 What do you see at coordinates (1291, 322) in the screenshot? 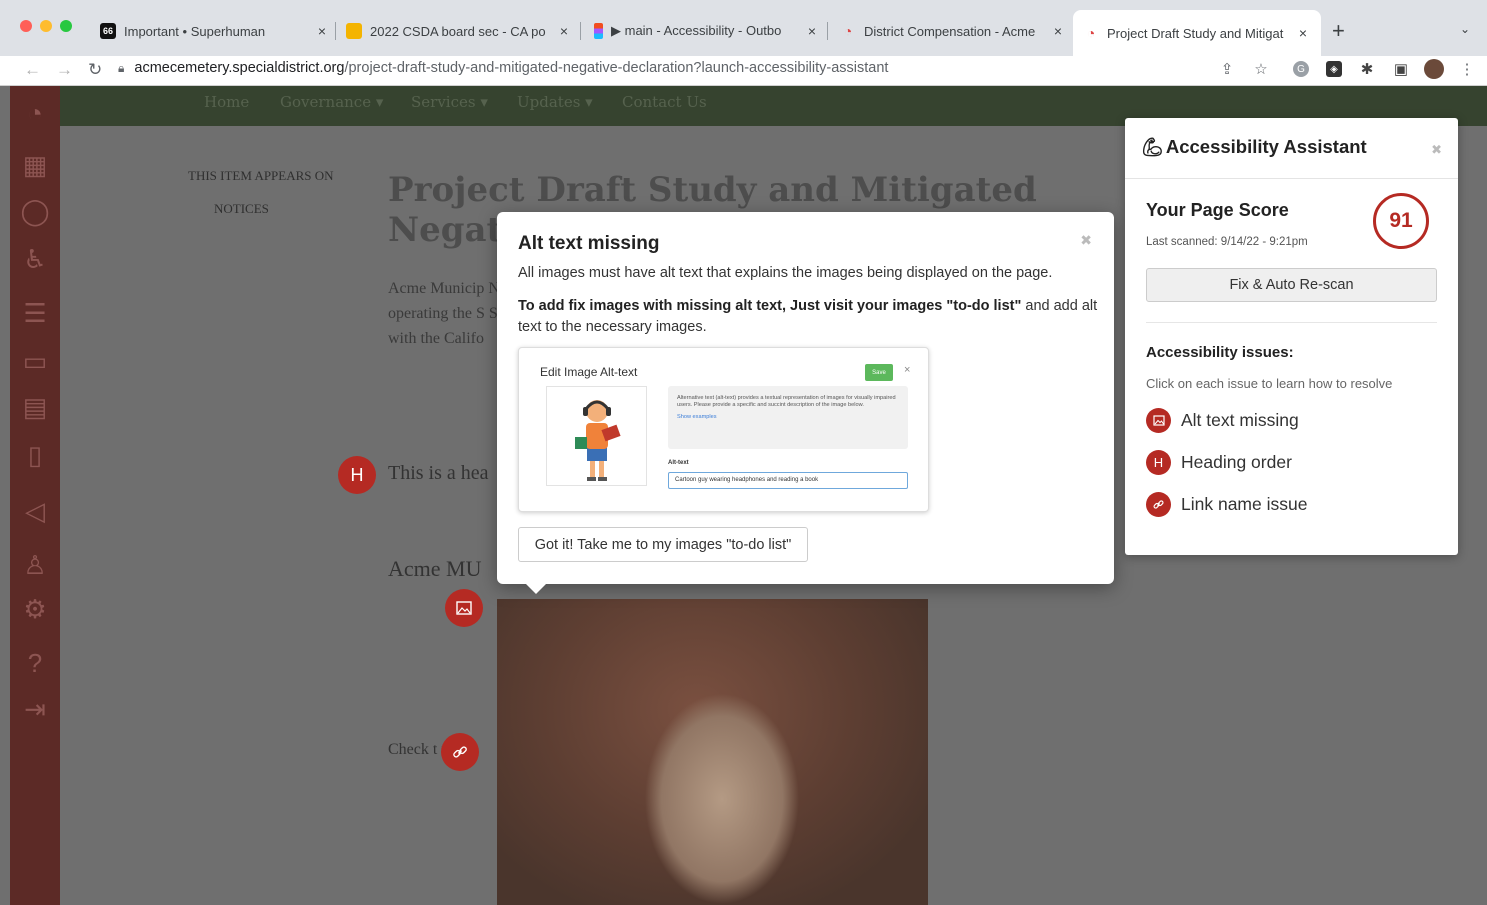
I see `divider` at bounding box center [1291, 322].